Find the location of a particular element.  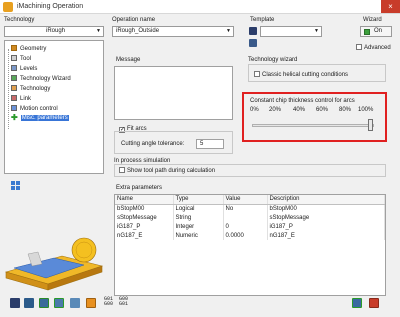

table-row: sStopMessage String sStopMessage is located at coordinates (250, 217).